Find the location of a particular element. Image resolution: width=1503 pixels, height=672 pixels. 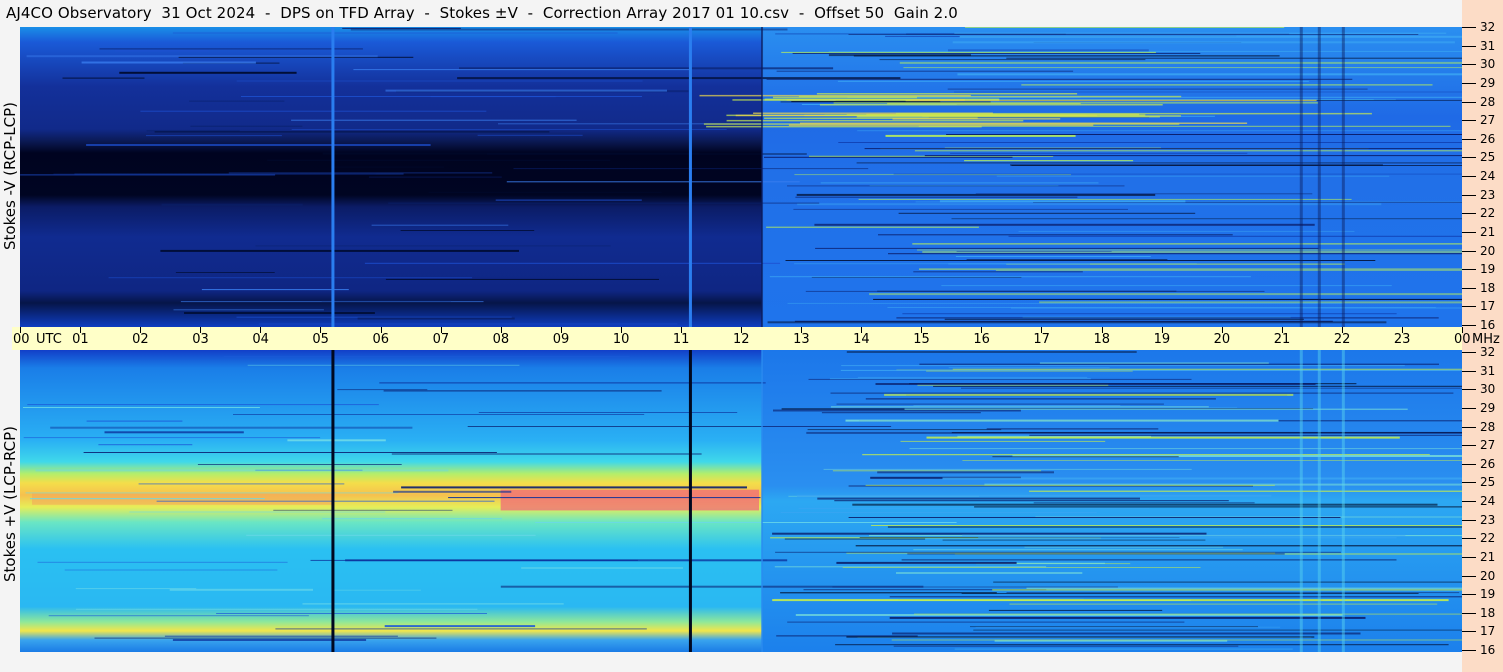

frequency-tick-label: 31 is located at coordinates (1488, 45).